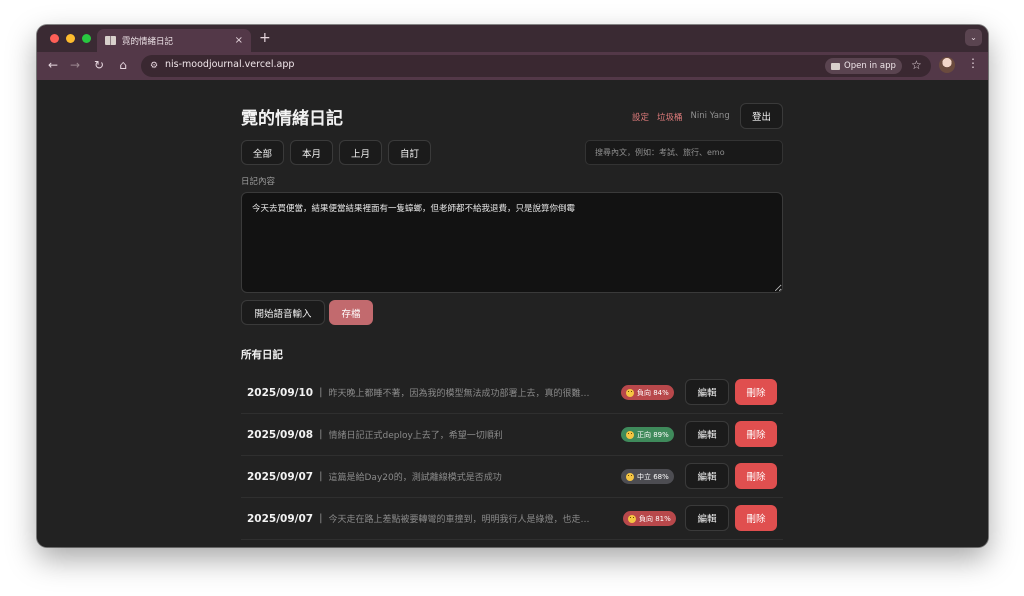  I want to click on sentiment-badge: 負向 84%, so click(647, 392).